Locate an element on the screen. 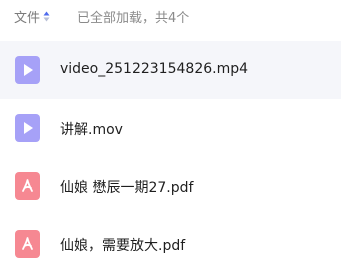 The width and height of the screenshot is (341, 279). sort-by-name-button: 文件 is located at coordinates (32, 16).